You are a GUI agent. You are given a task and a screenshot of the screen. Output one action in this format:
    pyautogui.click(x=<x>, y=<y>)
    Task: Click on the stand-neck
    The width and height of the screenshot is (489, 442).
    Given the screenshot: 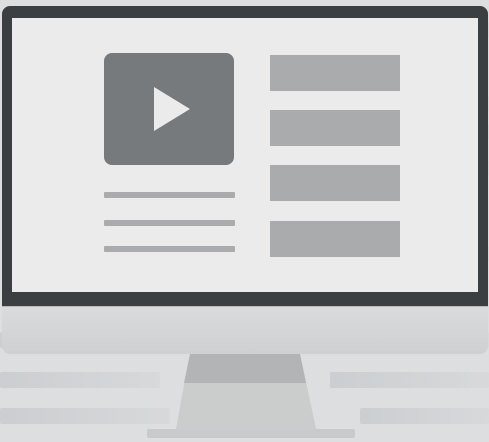 What is the action you would take?
    pyautogui.click(x=246, y=391)
    